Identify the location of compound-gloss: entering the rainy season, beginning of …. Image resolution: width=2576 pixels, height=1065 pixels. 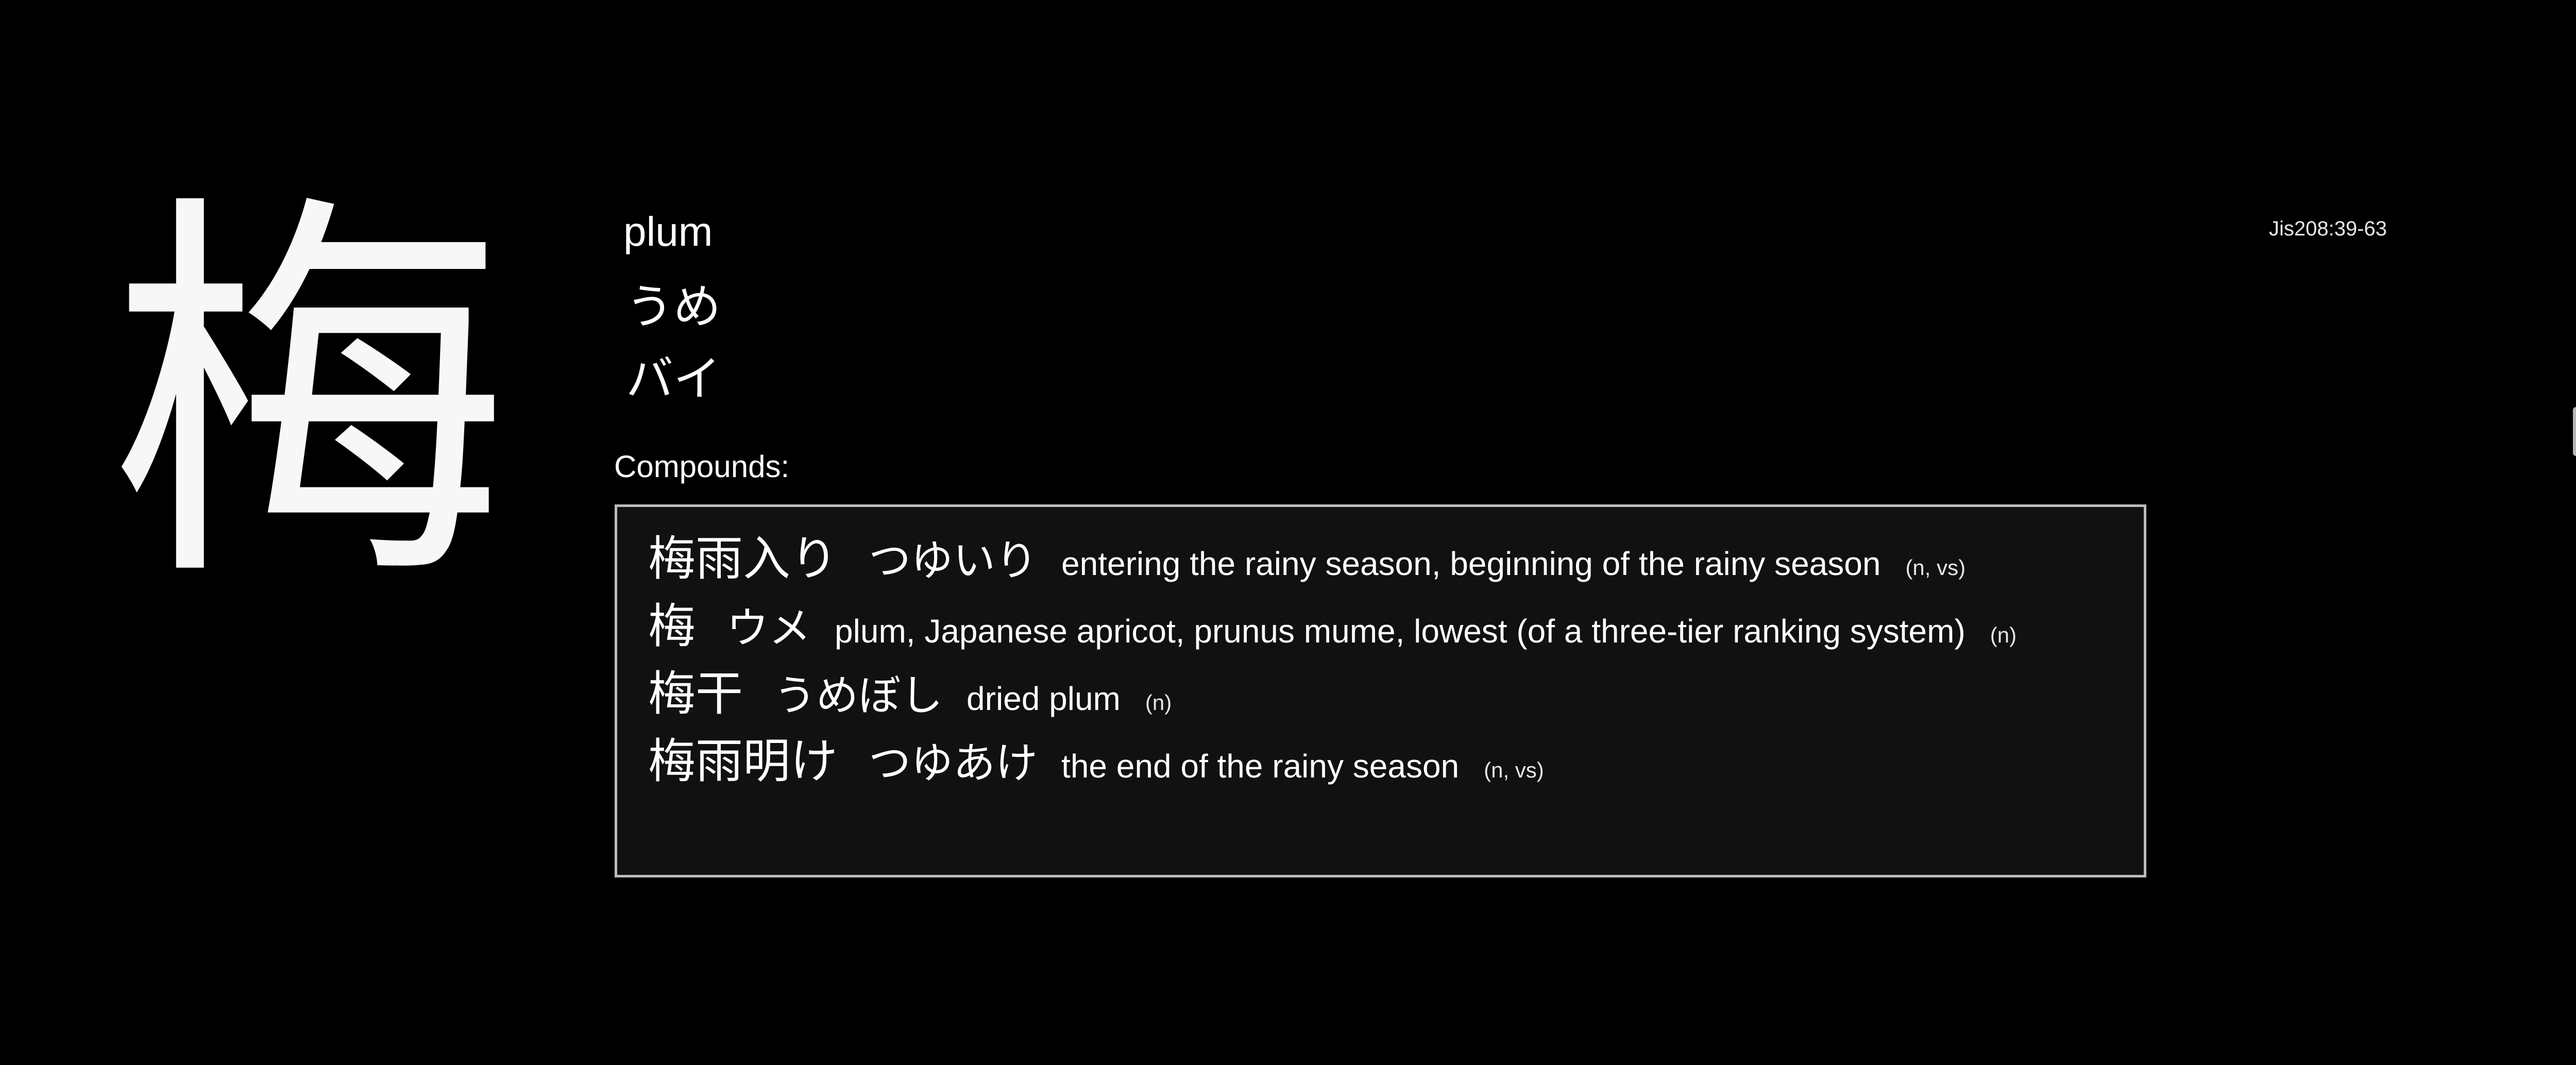
(1471, 563).